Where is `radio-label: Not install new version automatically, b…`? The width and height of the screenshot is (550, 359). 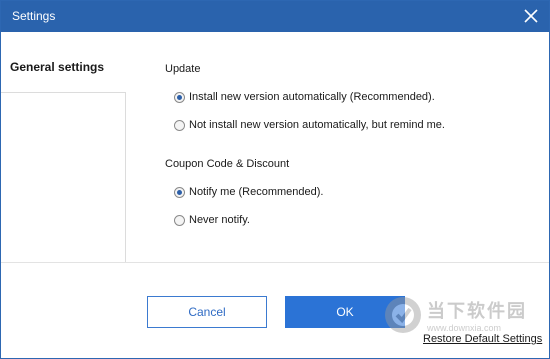
radio-label: Not install new version automatically, b… is located at coordinates (317, 125).